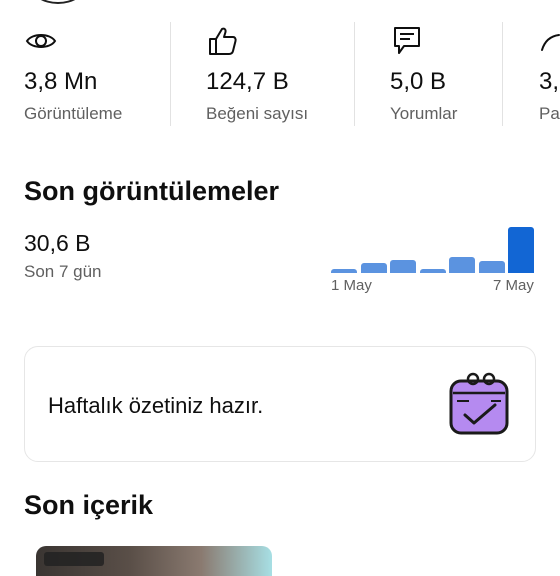 Image resolution: width=560 pixels, height=576 pixels. I want to click on weekly-summary-text: Haftalık özetiniz hazır., so click(156, 405).